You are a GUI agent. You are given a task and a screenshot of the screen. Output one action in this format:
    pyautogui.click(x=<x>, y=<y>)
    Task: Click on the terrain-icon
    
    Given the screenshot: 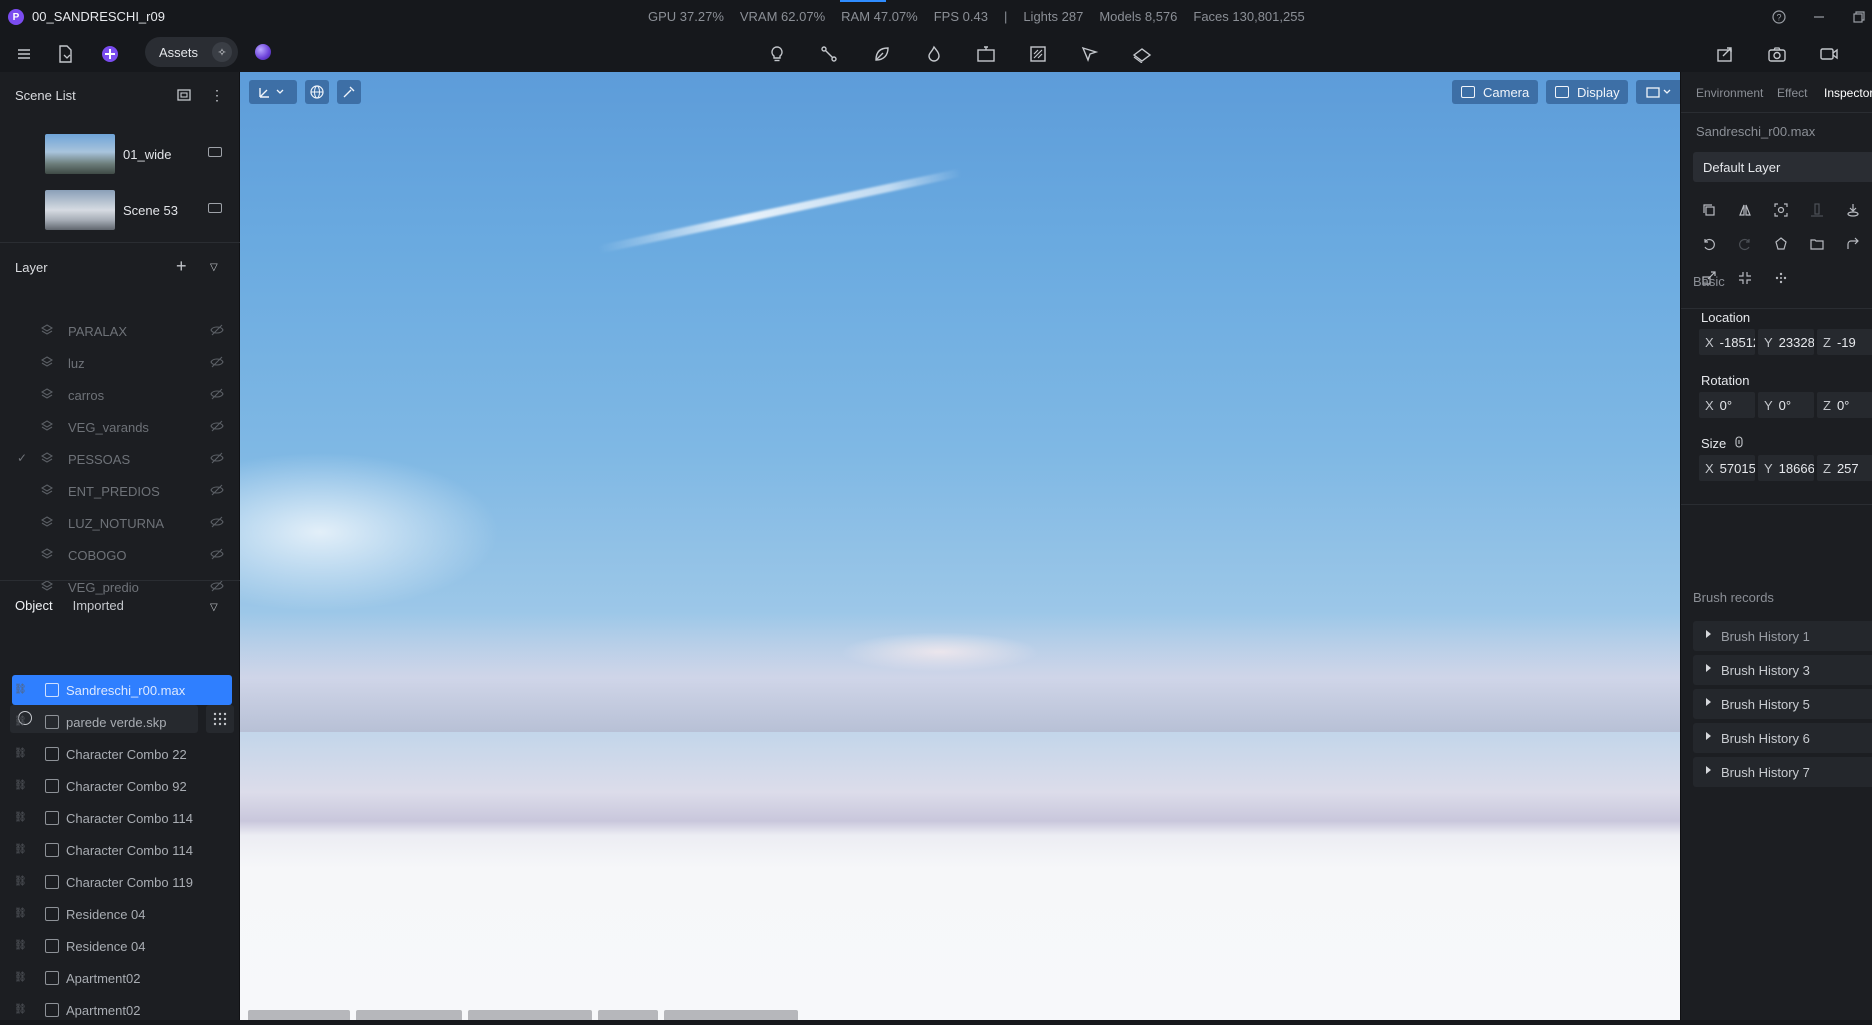 What is the action you would take?
    pyautogui.click(x=1142, y=54)
    